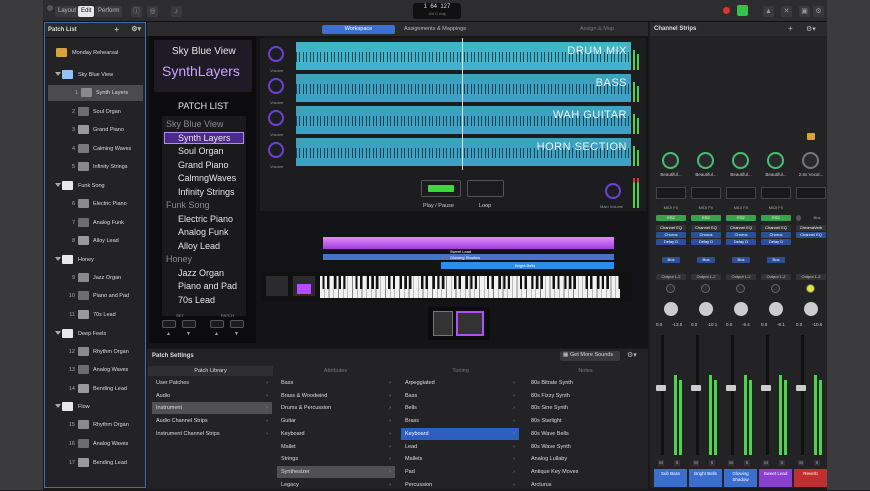 This screenshot has width=870, height=491. Describe the element at coordinates (811, 29) in the screenshot. I see `mixer-menu-icon: ⚙▾` at that location.